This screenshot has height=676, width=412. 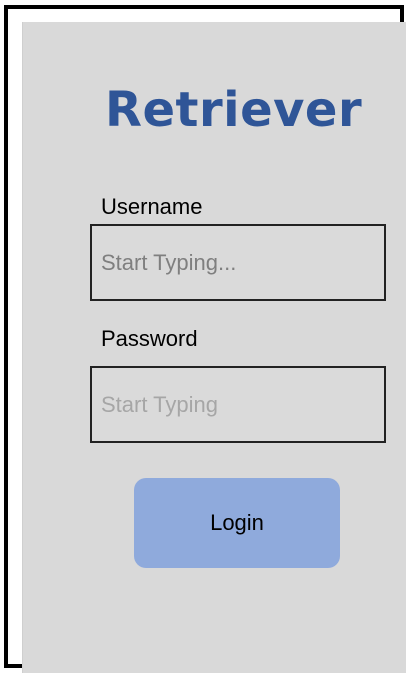 I want to click on password-label: Password, so click(x=149, y=338).